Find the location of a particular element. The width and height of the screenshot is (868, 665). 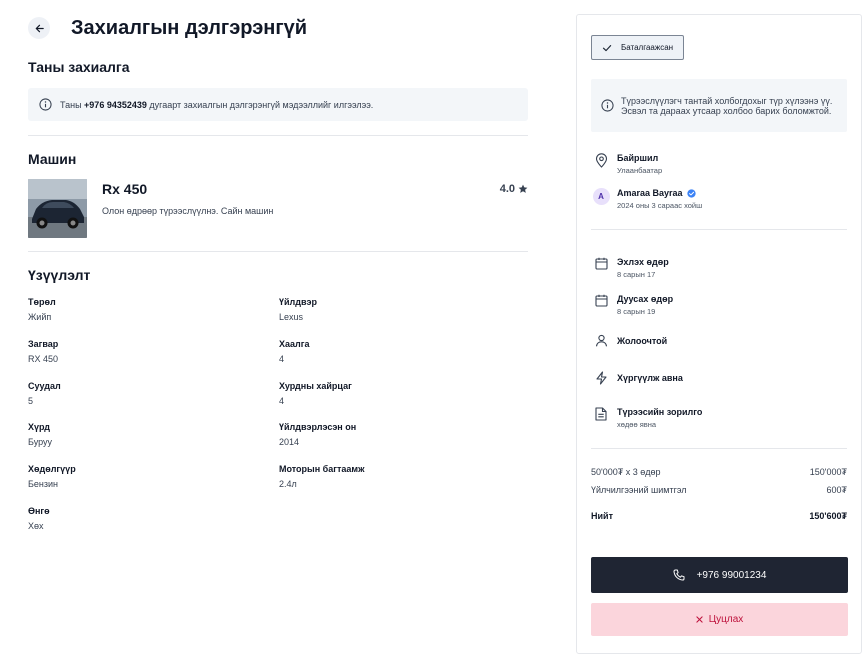

spec-engine: Хөдөлгүүр Бензин is located at coordinates (52, 476).